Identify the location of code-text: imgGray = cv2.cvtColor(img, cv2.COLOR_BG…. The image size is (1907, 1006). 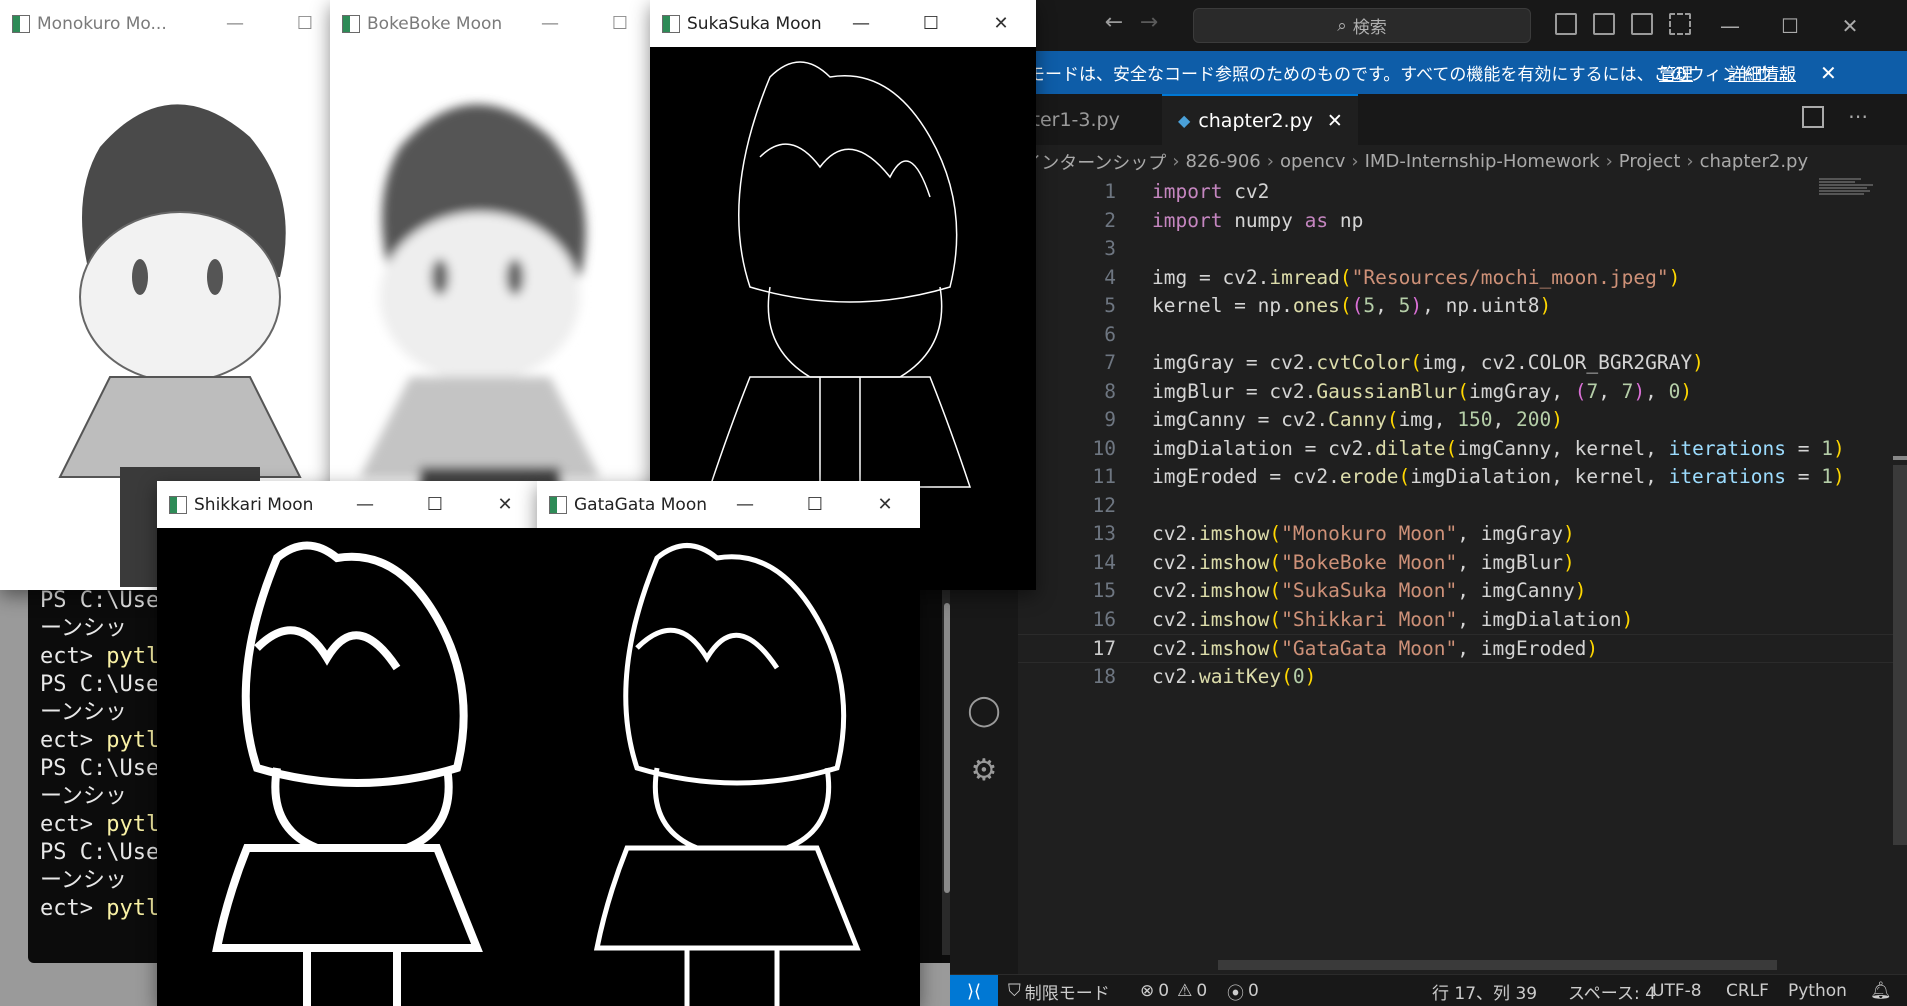
(1428, 362).